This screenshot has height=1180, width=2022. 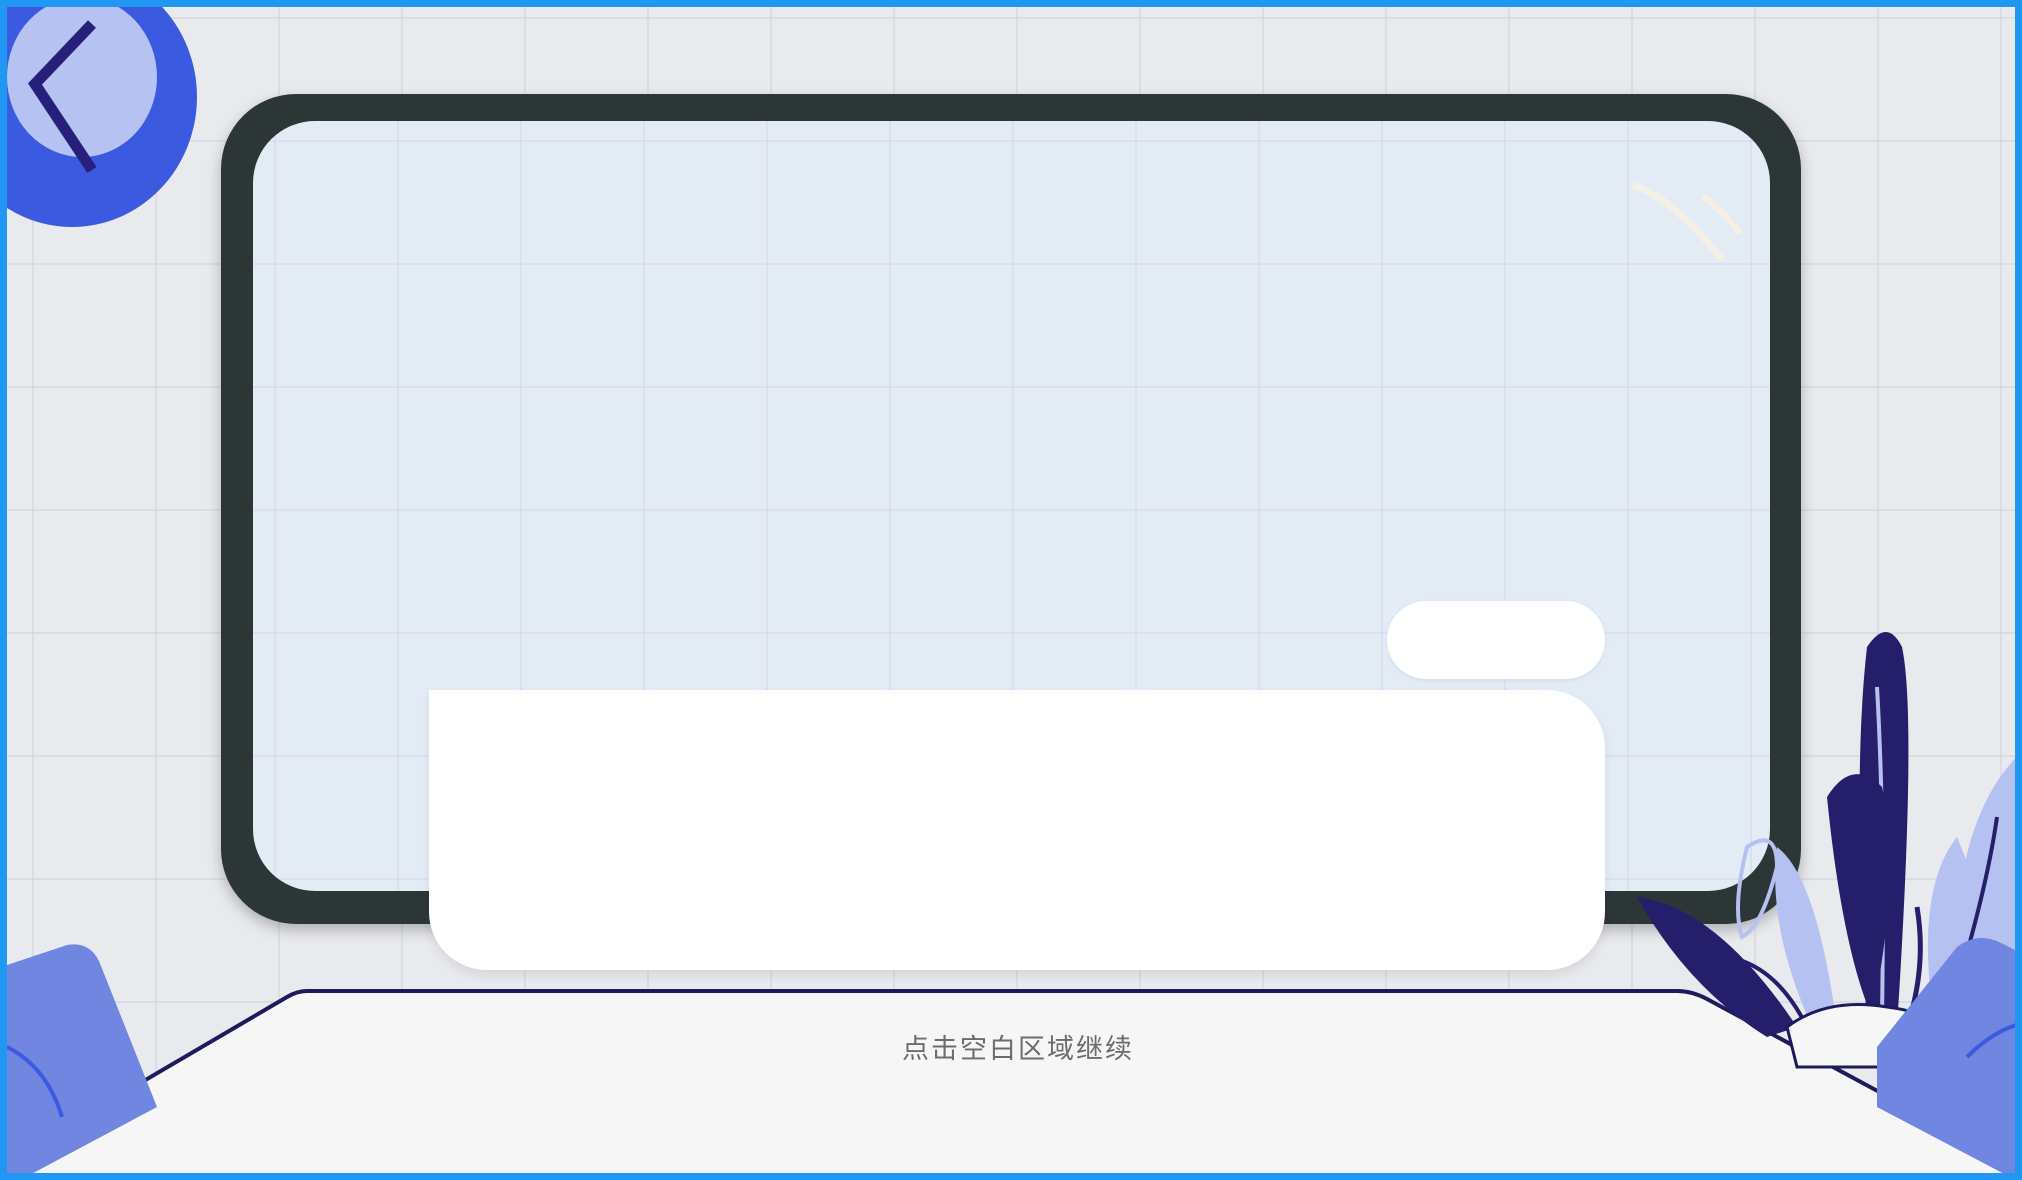 I want to click on plant-decoration-icon, so click(x=1826, y=902).